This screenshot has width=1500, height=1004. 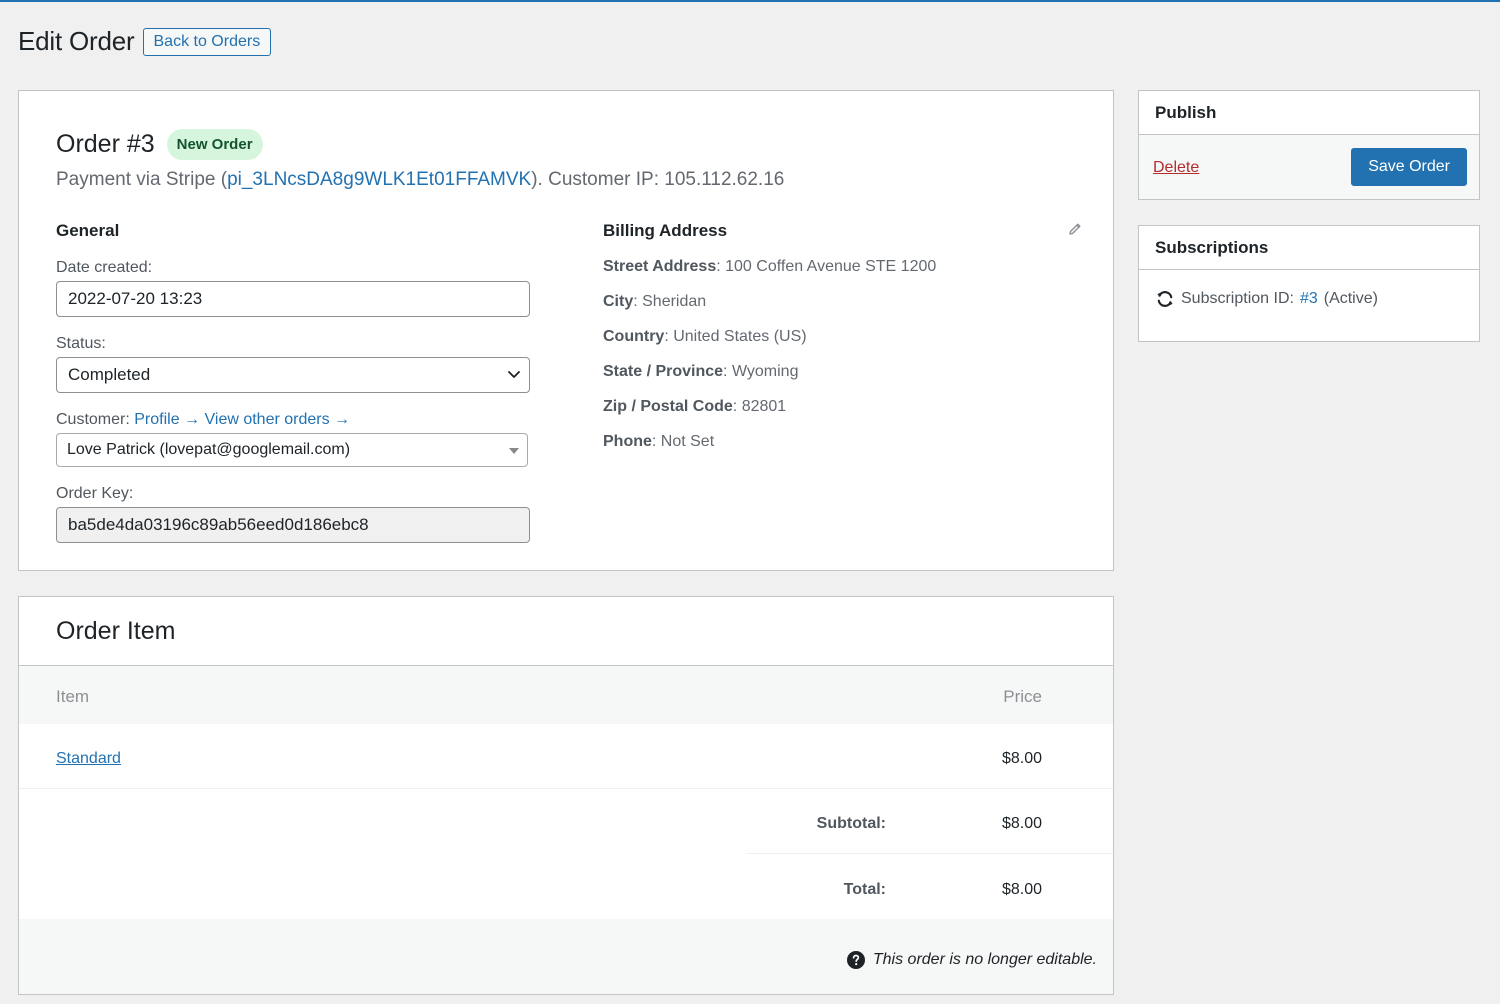 I want to click on subscription-id-link: #3, so click(x=1309, y=299).